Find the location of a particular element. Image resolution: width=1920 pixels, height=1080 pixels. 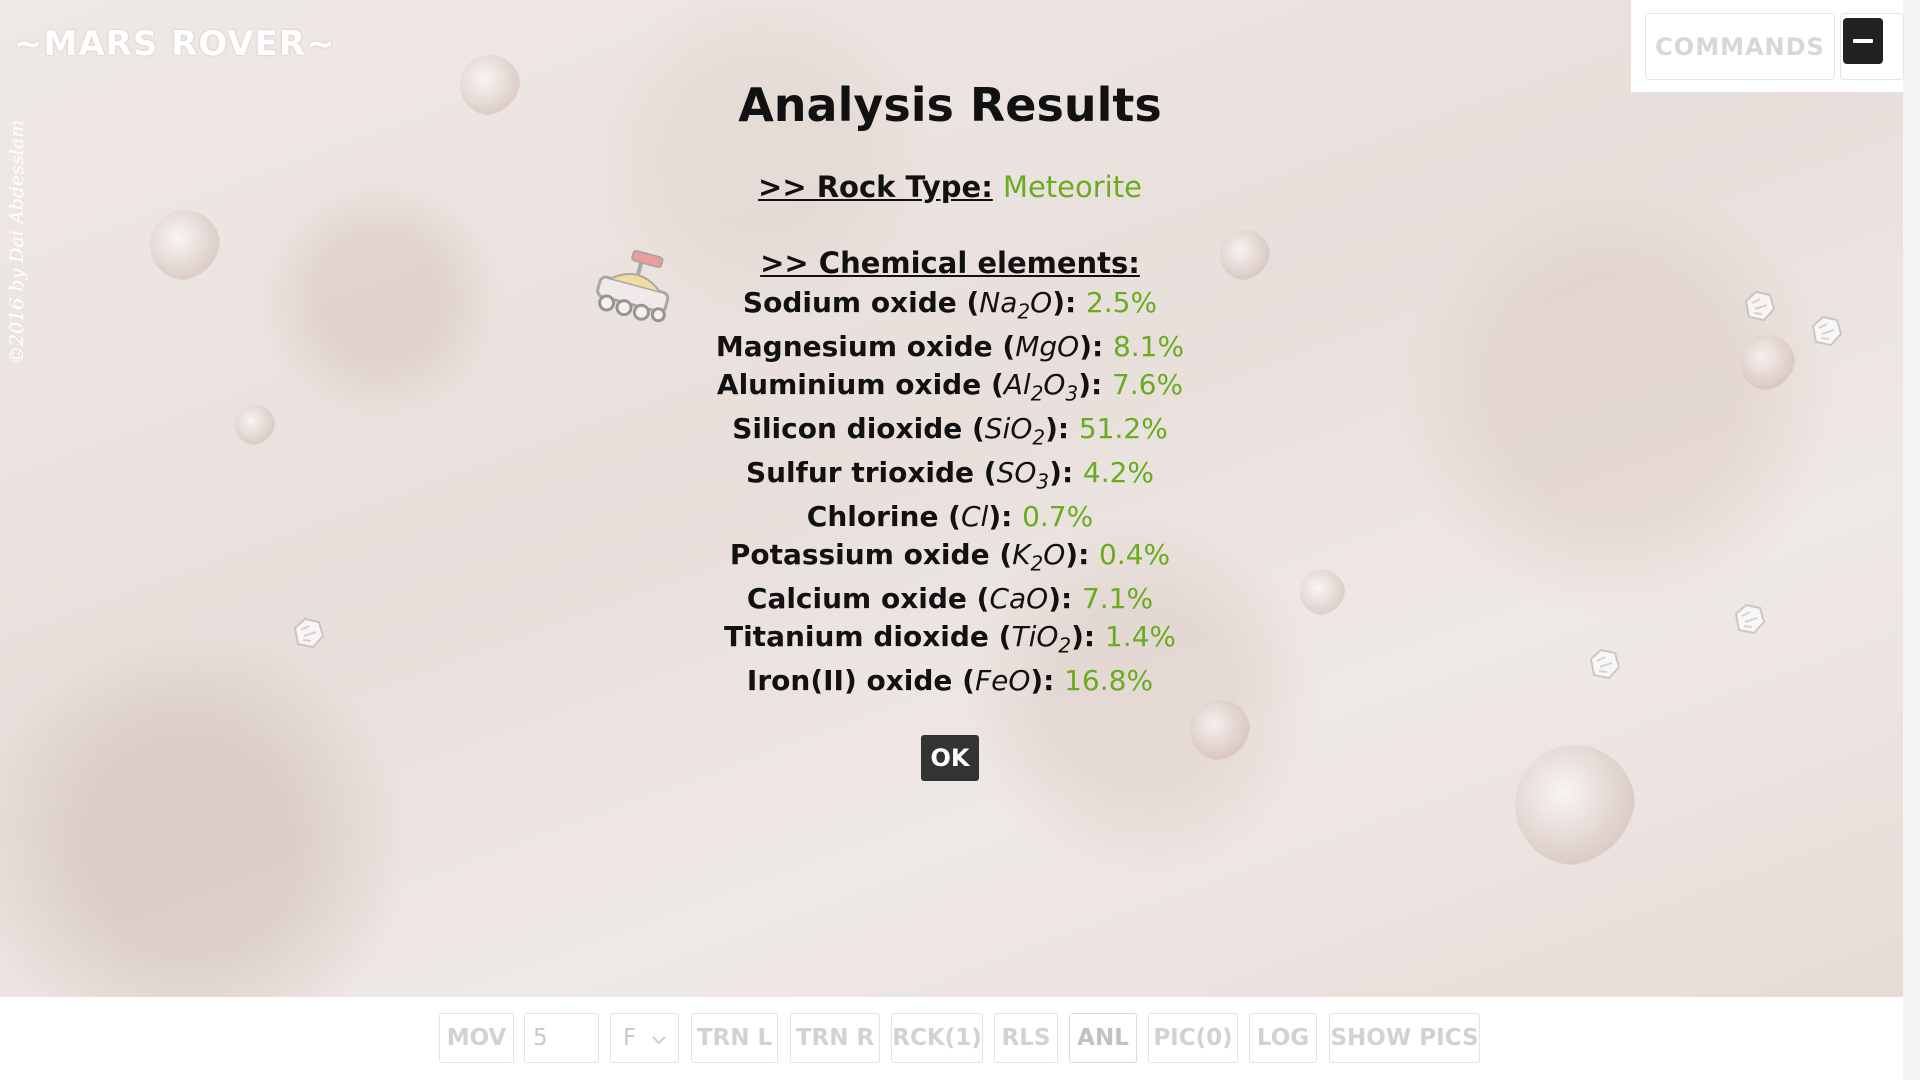

element-value: 0.4% is located at coordinates (1135, 554).